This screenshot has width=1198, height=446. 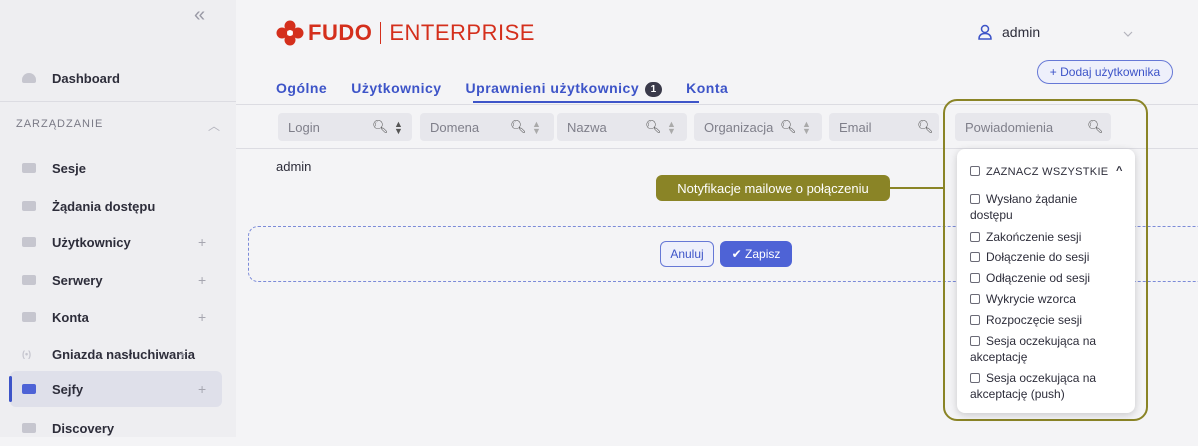 I want to click on table-cell-login: admin, so click(x=294, y=166).